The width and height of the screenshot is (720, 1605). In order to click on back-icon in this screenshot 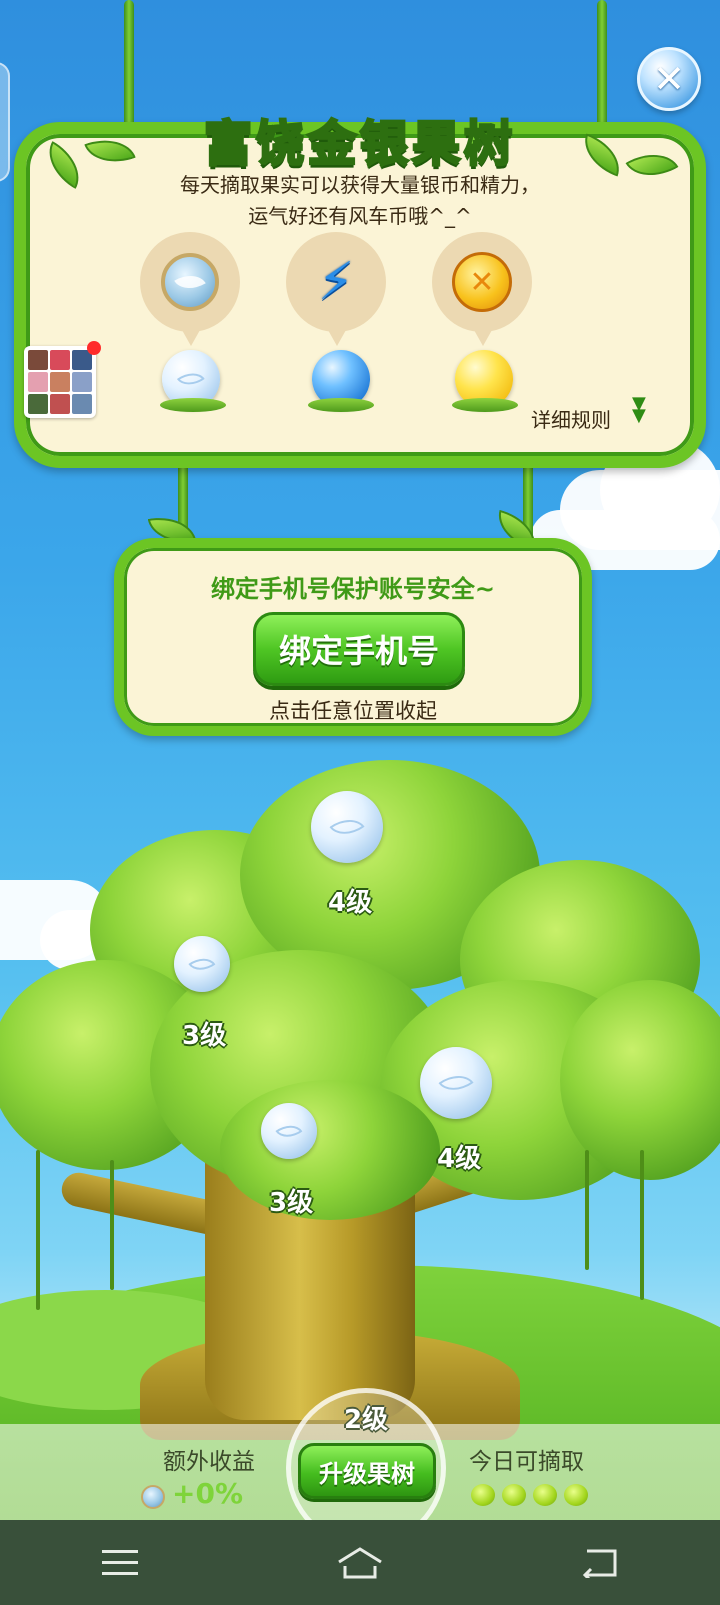, I will do `click(599, 1563)`.